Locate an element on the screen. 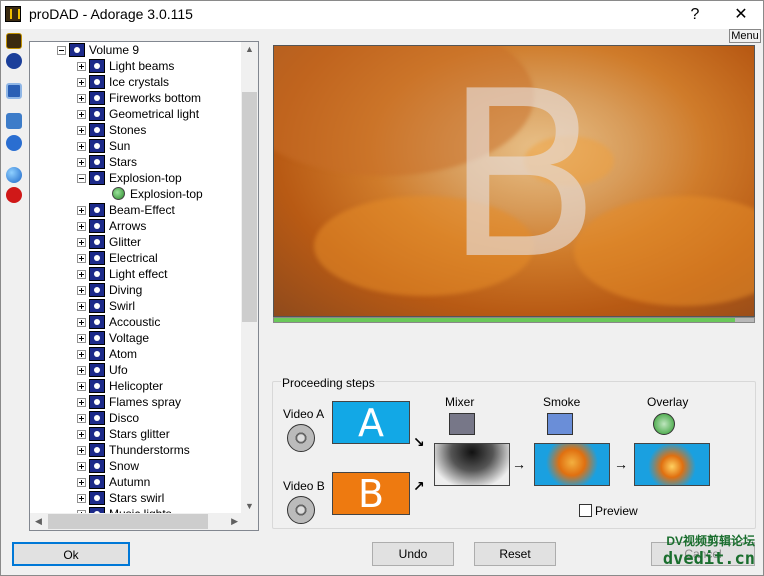 Image resolution: width=764 pixels, height=576 pixels. overlay-tile is located at coordinates (672, 464).